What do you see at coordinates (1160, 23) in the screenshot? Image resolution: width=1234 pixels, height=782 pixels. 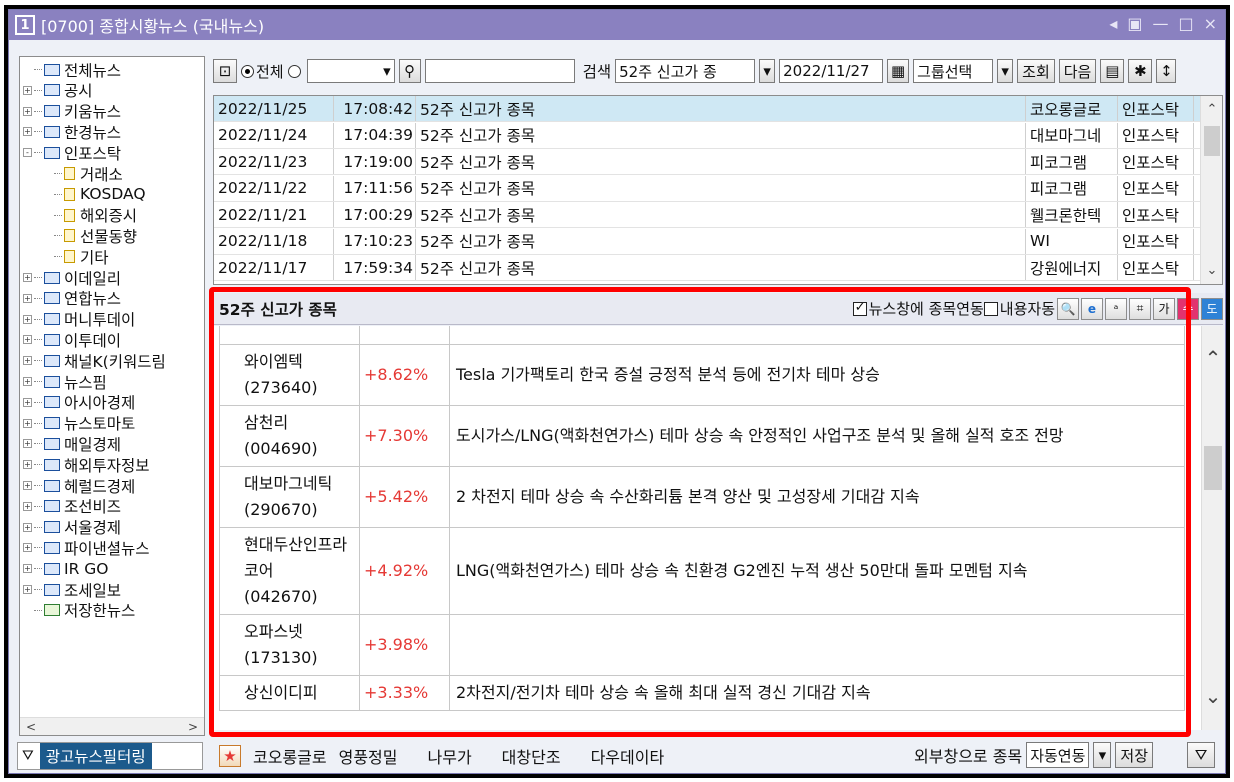 I see `minimize-icon: —` at bounding box center [1160, 23].